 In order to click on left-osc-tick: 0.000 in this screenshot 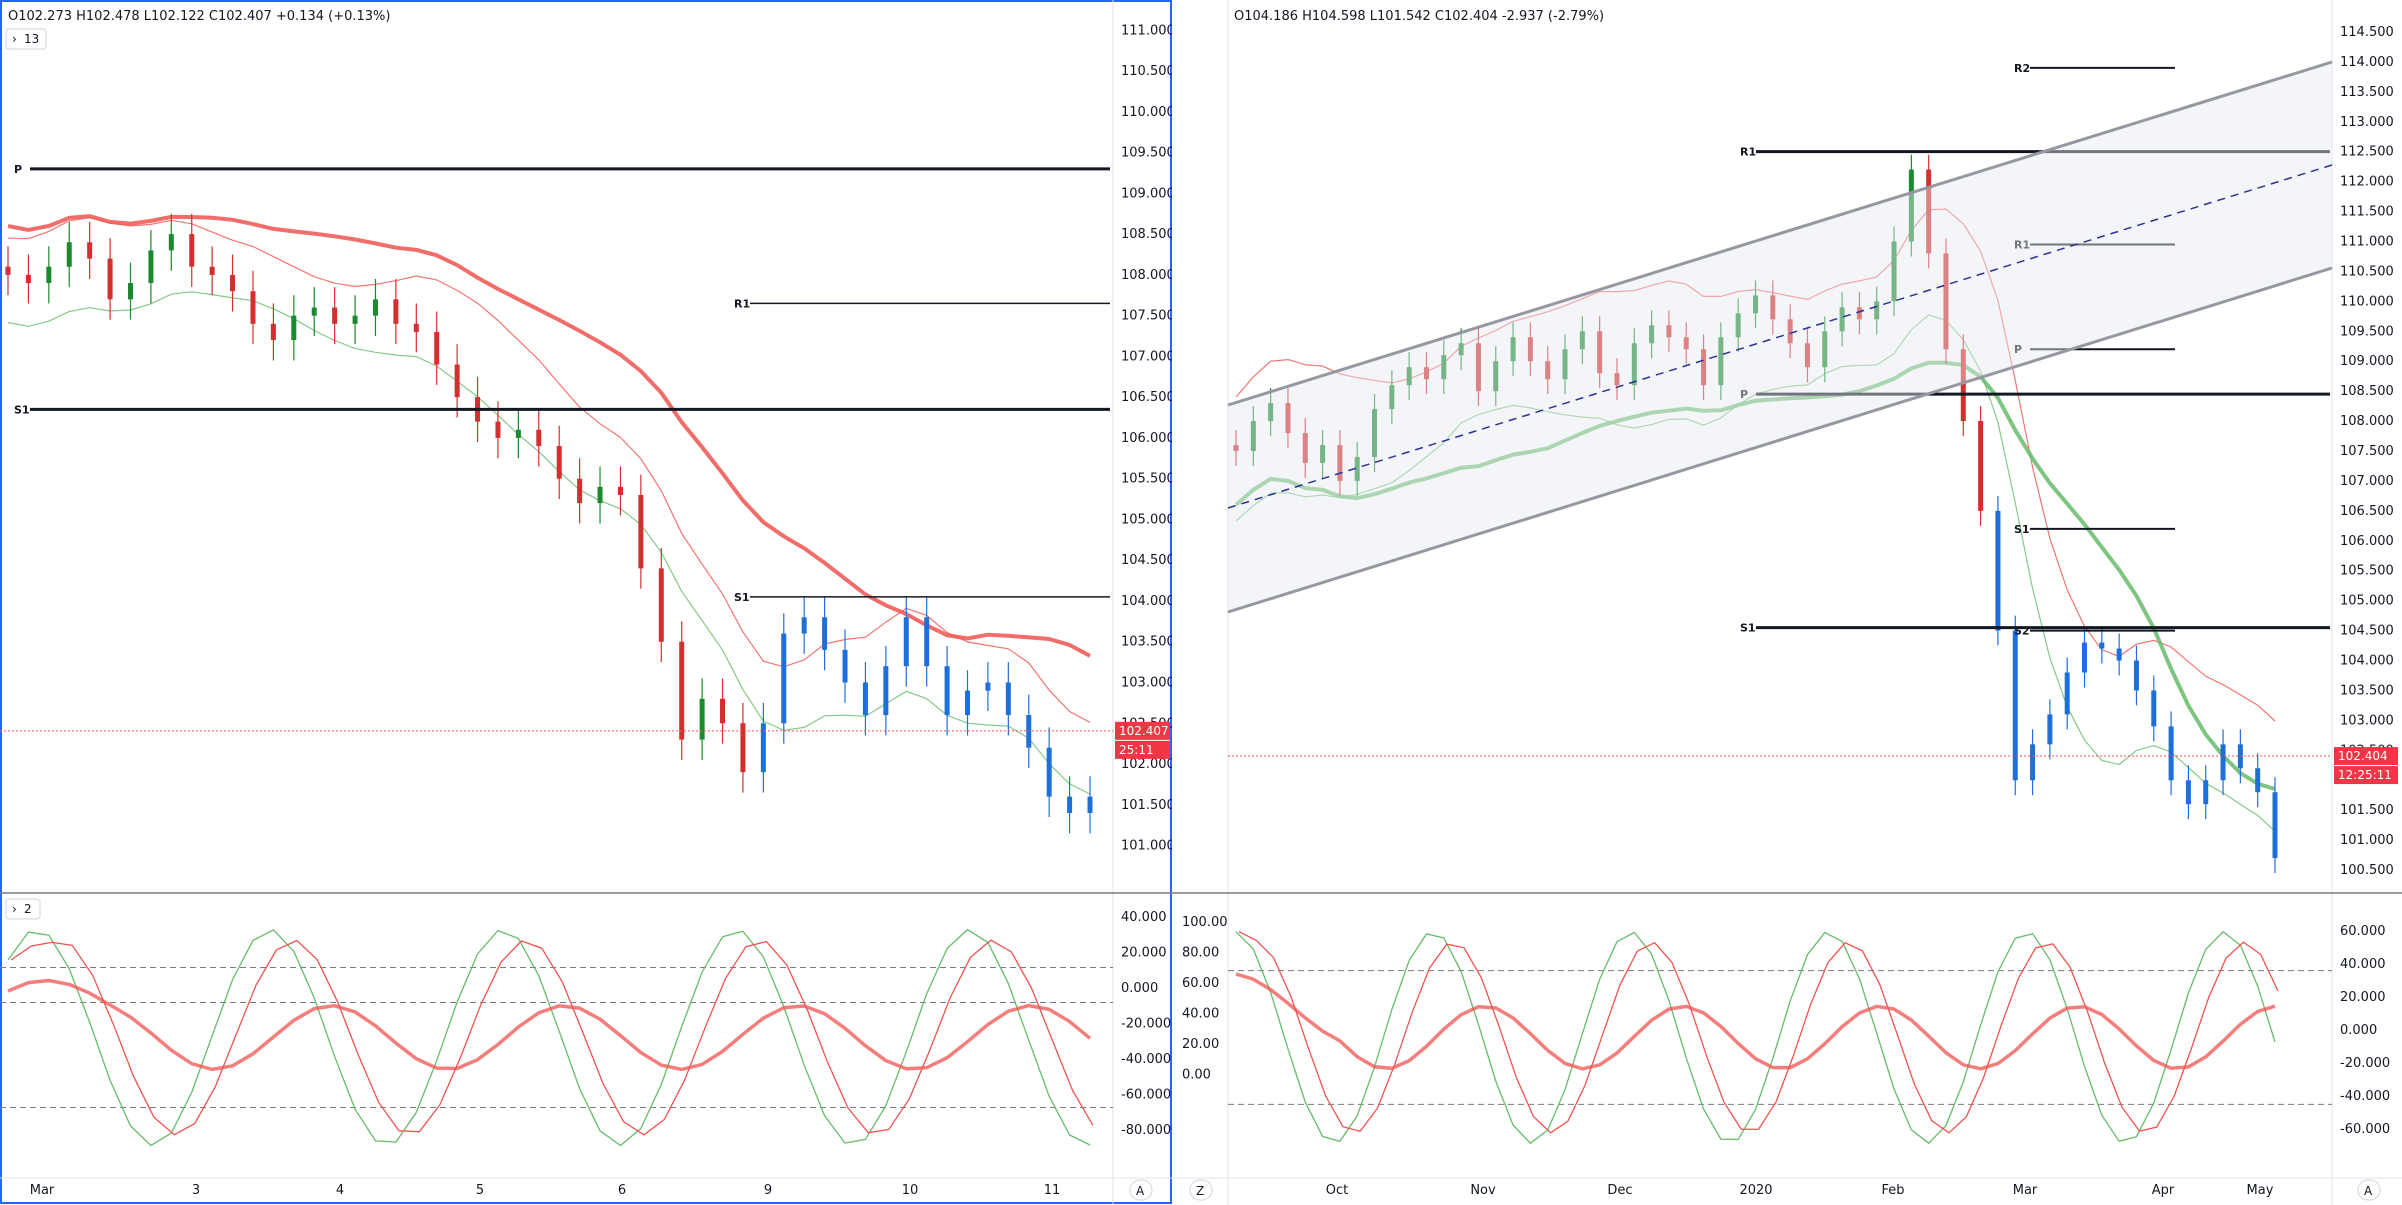, I will do `click(1139, 988)`.